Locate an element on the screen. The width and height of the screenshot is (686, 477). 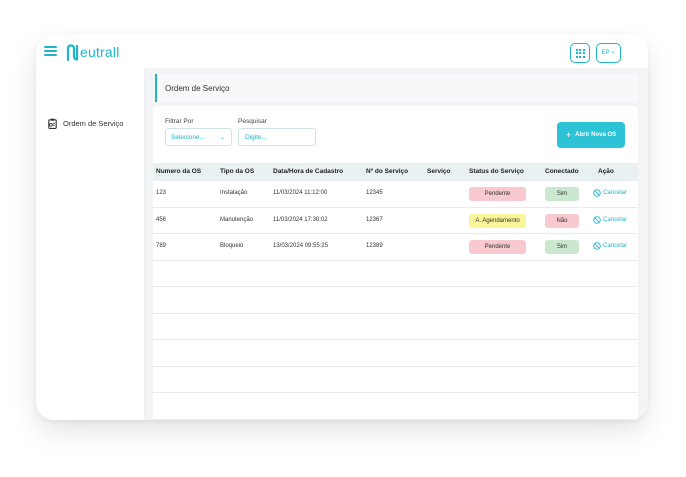
page-header: Ordem de Serviço is located at coordinates (396, 88).